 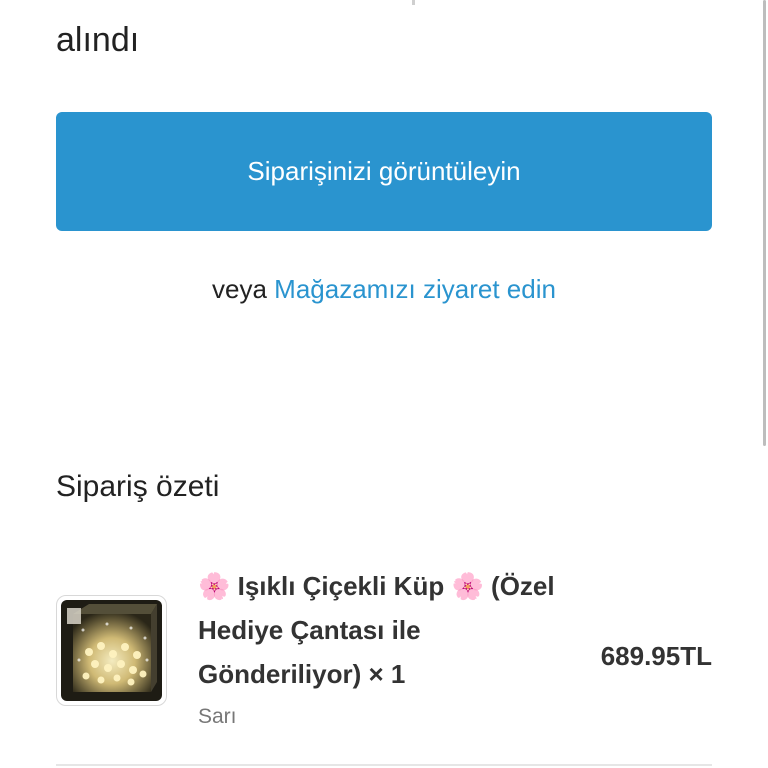 What do you see at coordinates (217, 716) in the screenshot?
I see `product-variant: Sarı` at bounding box center [217, 716].